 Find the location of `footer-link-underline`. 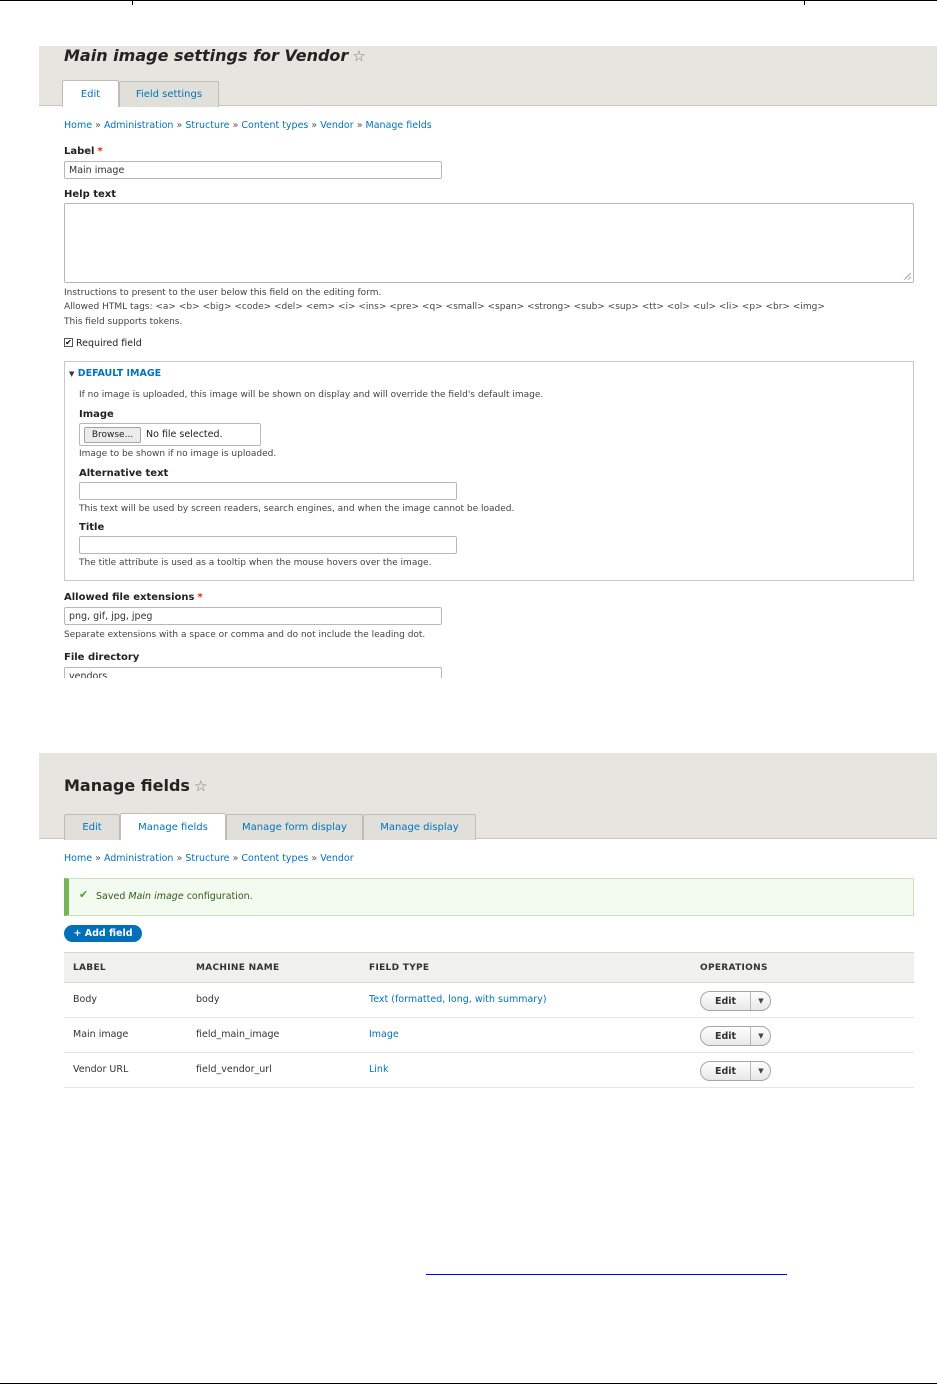

footer-link-underline is located at coordinates (606, 1274).